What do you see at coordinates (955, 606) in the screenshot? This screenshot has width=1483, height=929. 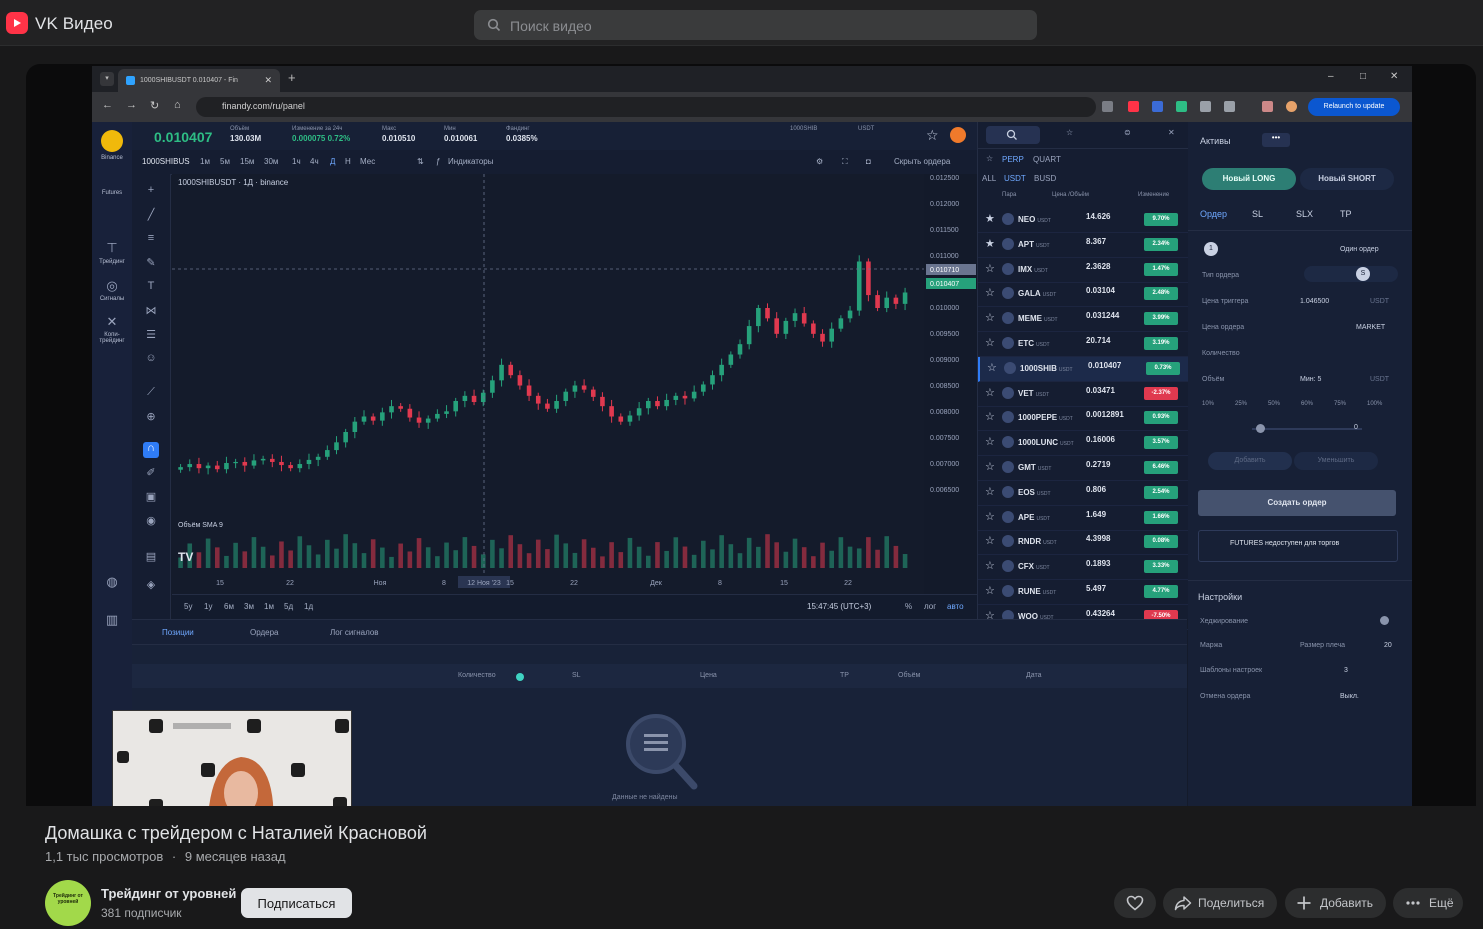 I see `scale-auto: авто` at bounding box center [955, 606].